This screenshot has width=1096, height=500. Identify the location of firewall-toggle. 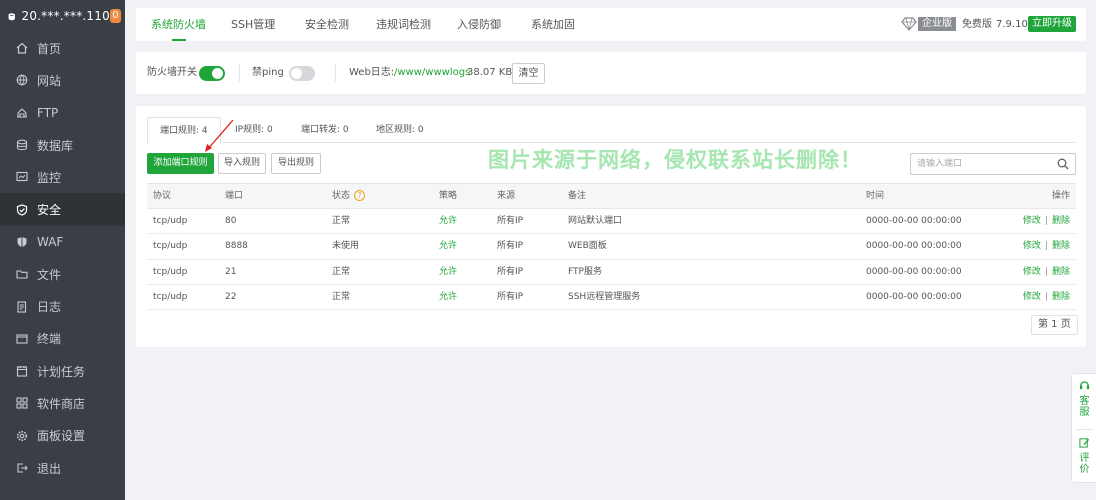
(212, 73).